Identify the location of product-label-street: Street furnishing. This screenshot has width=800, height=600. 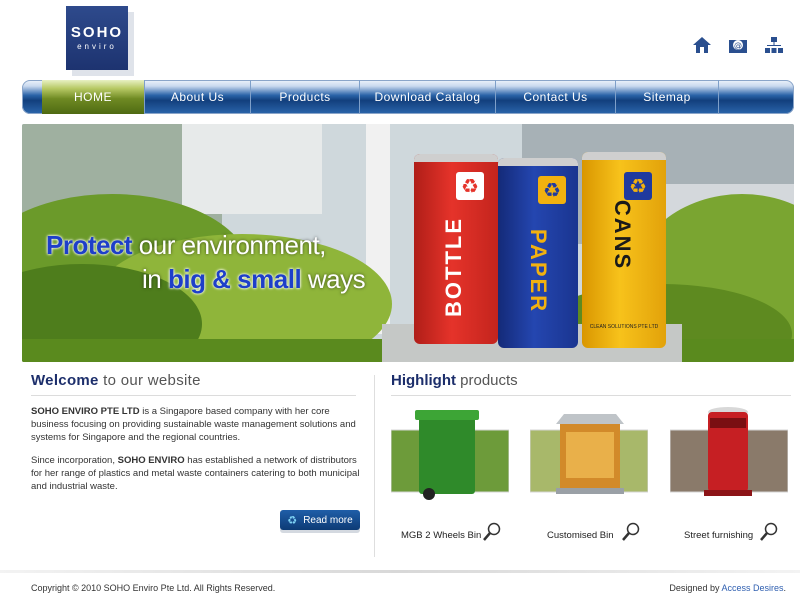
(719, 535).